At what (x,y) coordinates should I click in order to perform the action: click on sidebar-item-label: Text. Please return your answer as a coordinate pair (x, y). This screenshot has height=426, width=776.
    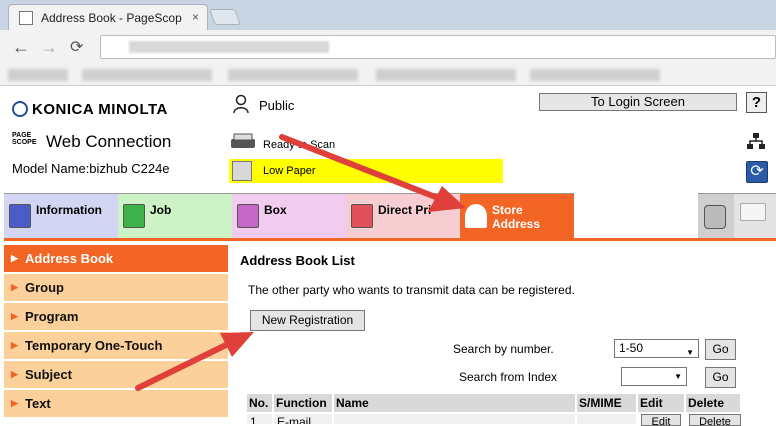
    Looking at the image, I should click on (38, 403).